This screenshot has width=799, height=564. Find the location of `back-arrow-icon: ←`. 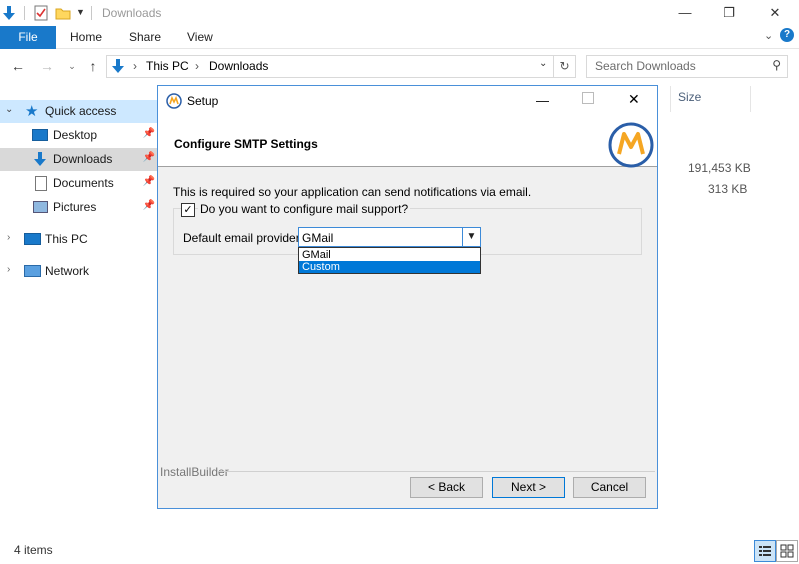

back-arrow-icon: ← is located at coordinates (18, 66).